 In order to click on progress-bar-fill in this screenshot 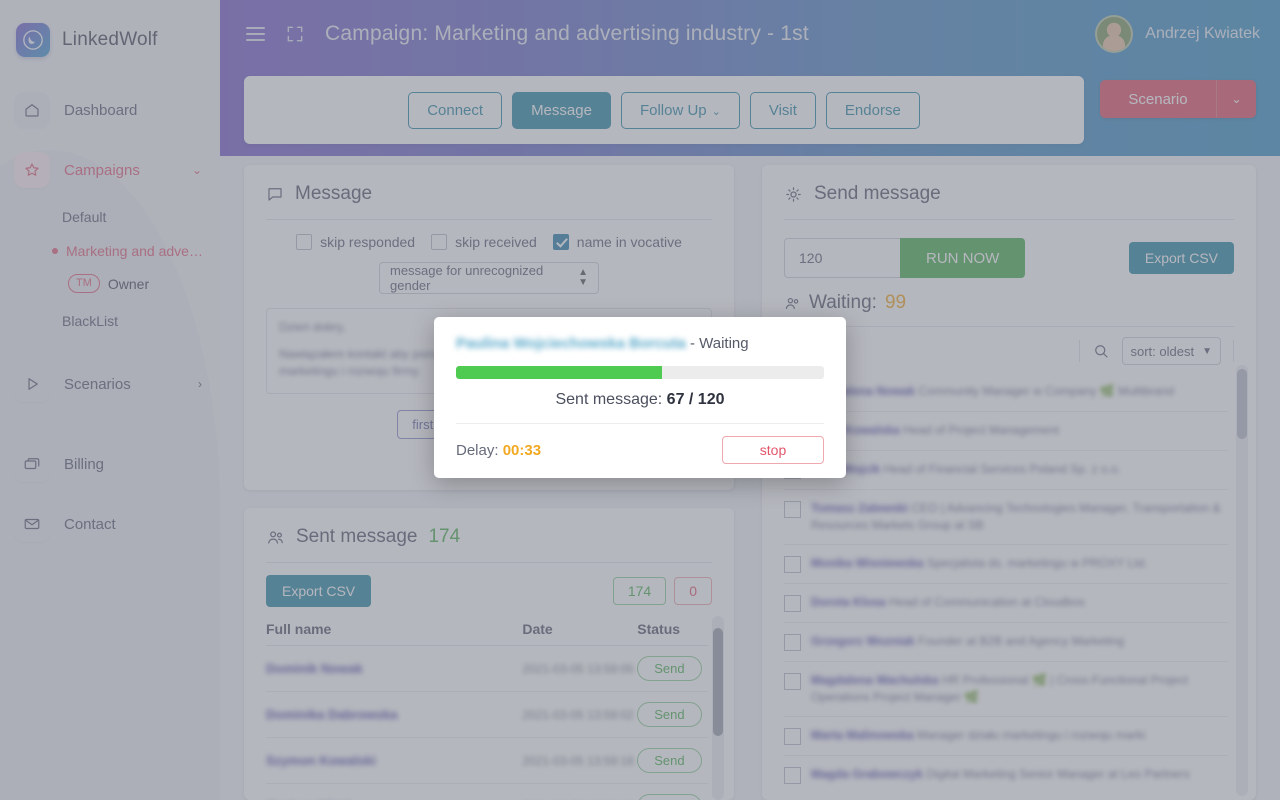, I will do `click(559, 372)`.